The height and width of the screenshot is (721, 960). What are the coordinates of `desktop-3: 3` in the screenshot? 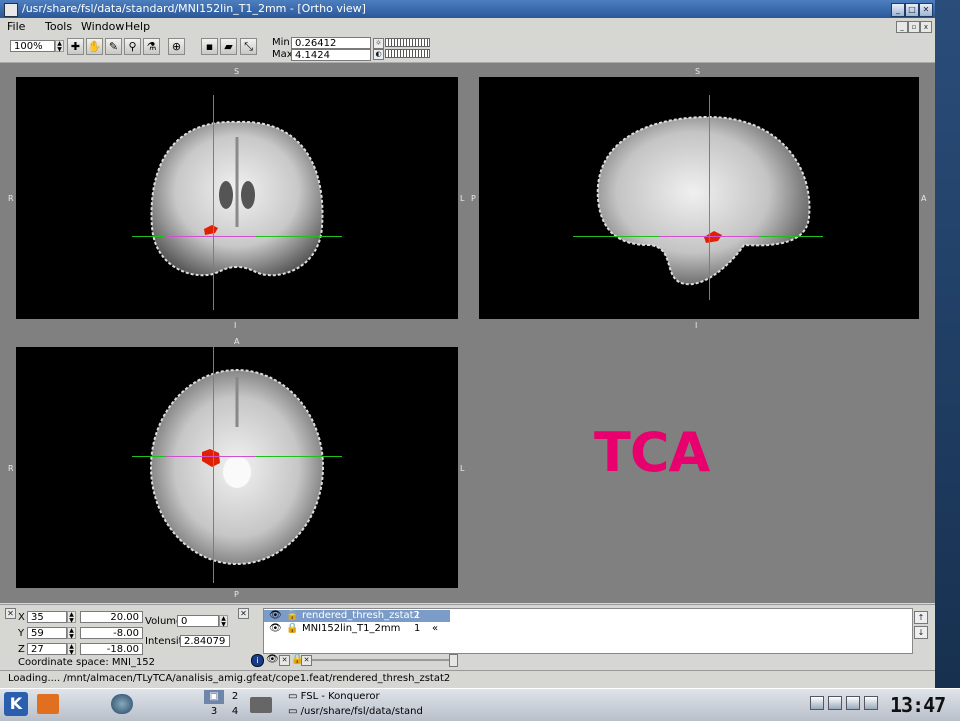 It's located at (214, 712).